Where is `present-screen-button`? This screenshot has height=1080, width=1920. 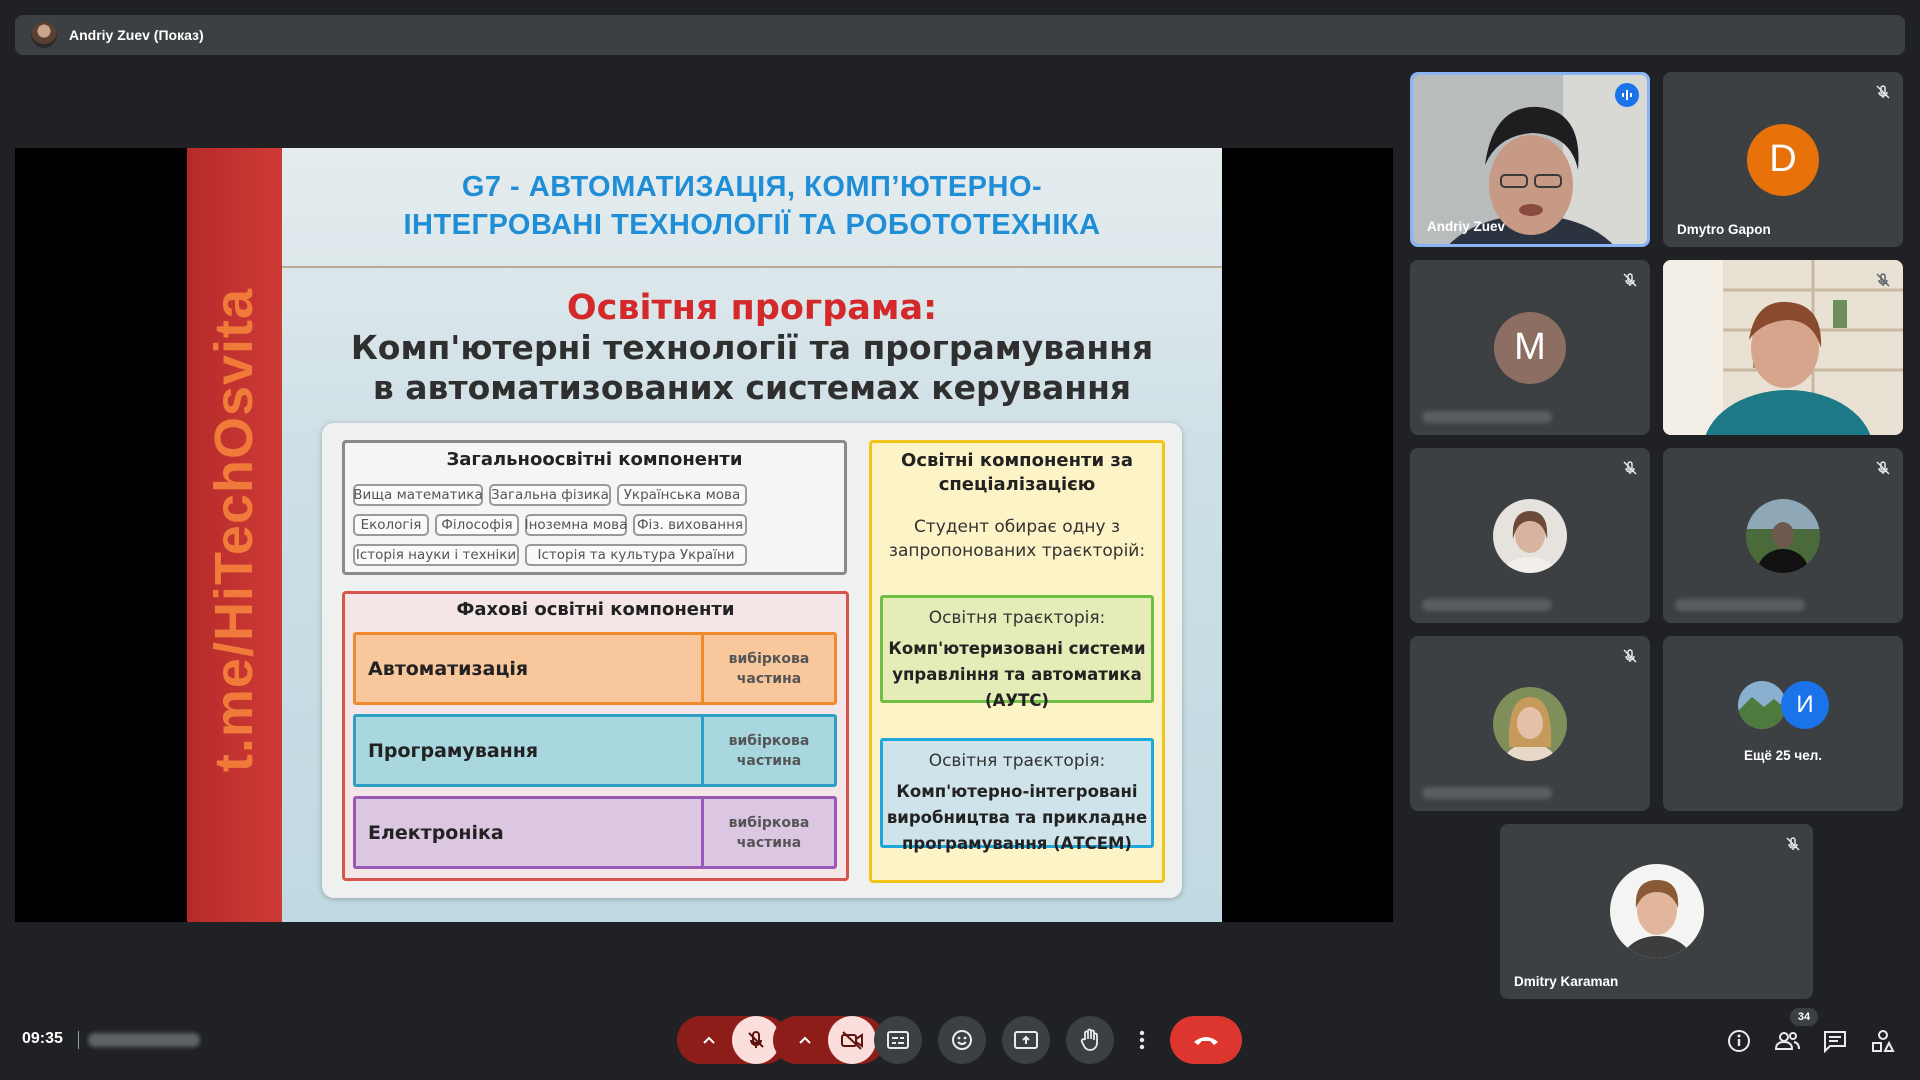
present-screen-button is located at coordinates (1026, 1040).